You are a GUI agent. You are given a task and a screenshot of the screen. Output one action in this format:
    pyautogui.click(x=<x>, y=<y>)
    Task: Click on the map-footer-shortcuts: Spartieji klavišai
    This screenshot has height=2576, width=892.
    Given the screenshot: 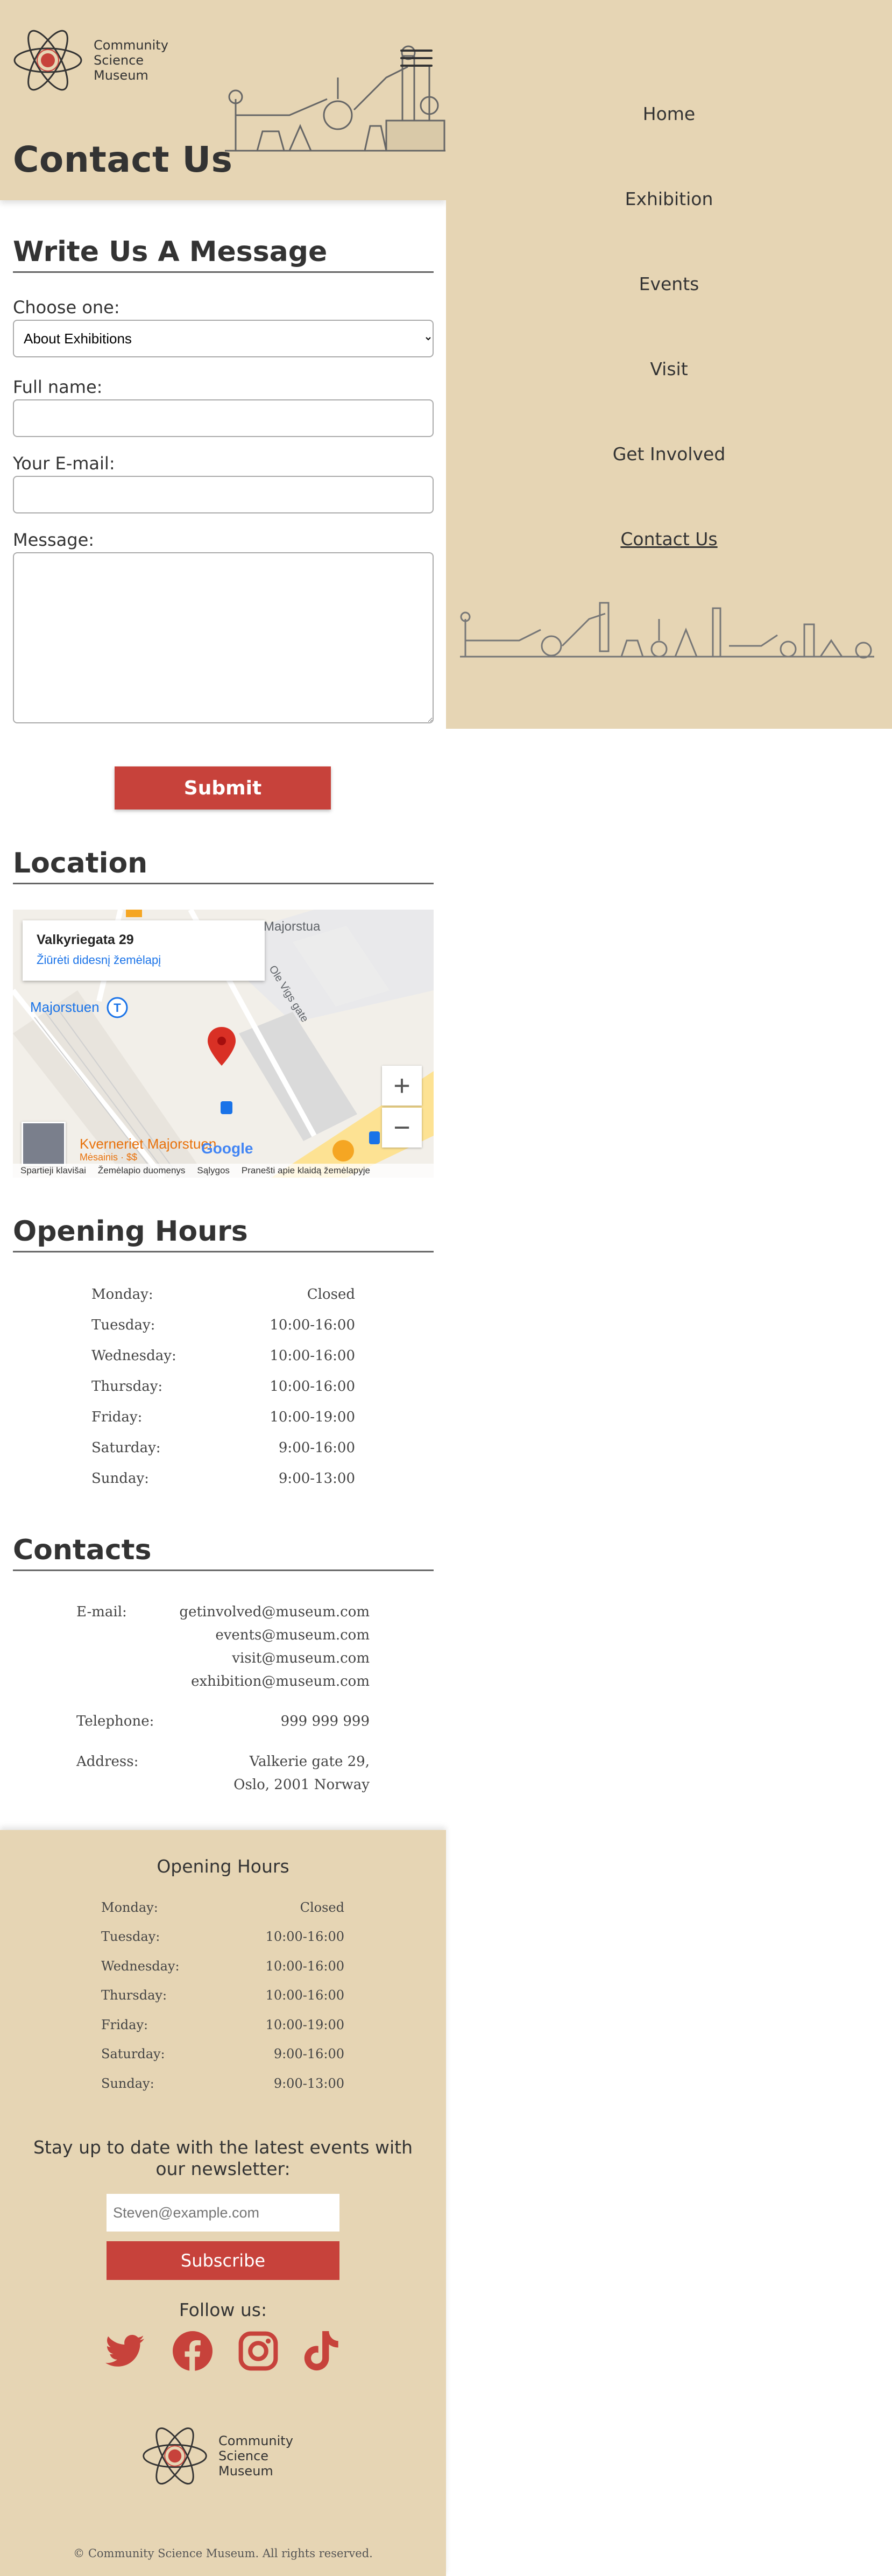 What is the action you would take?
    pyautogui.click(x=53, y=1171)
    